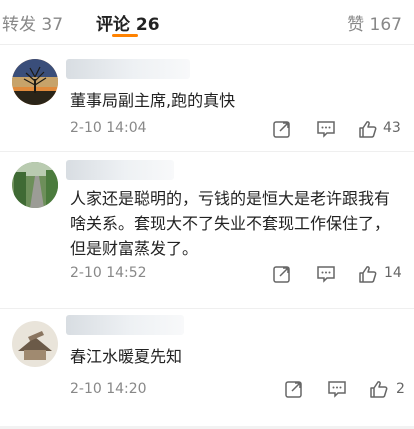 Image resolution: width=414 pixels, height=429 pixels. Describe the element at coordinates (392, 128) in the screenshot. I see `like-count: 43` at that location.